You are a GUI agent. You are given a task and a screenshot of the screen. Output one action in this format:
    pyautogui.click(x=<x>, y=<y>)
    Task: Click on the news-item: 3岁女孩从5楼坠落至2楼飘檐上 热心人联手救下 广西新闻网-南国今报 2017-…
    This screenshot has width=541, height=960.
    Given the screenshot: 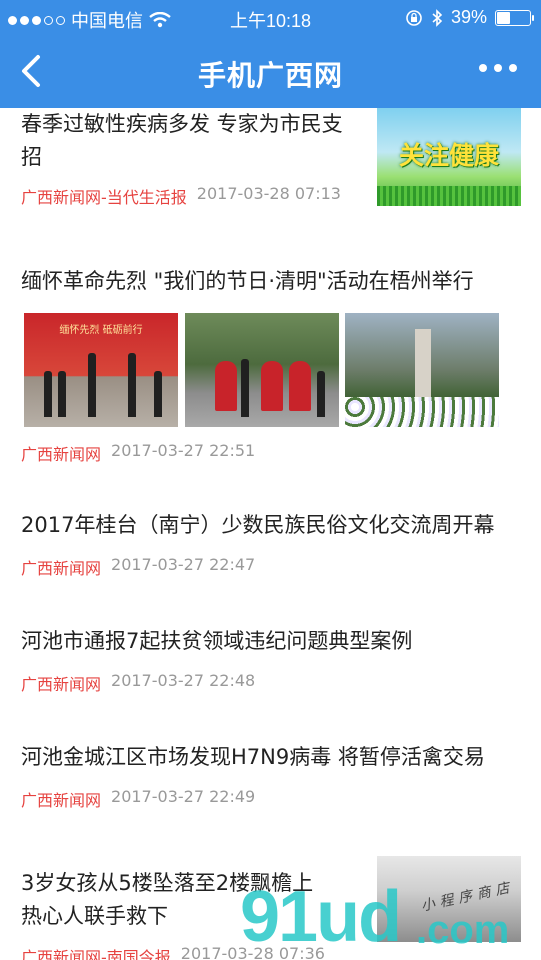 What is the action you would take?
    pyautogui.click(x=270, y=898)
    